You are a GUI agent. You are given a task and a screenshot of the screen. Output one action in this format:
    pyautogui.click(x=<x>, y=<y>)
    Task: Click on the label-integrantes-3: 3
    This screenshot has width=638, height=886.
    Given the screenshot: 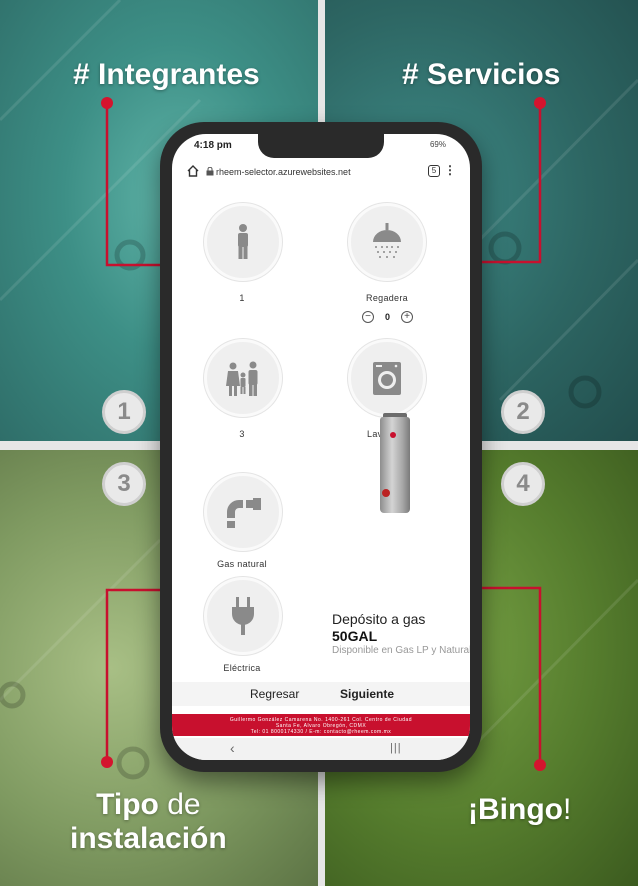 What is the action you would take?
    pyautogui.click(x=242, y=434)
    